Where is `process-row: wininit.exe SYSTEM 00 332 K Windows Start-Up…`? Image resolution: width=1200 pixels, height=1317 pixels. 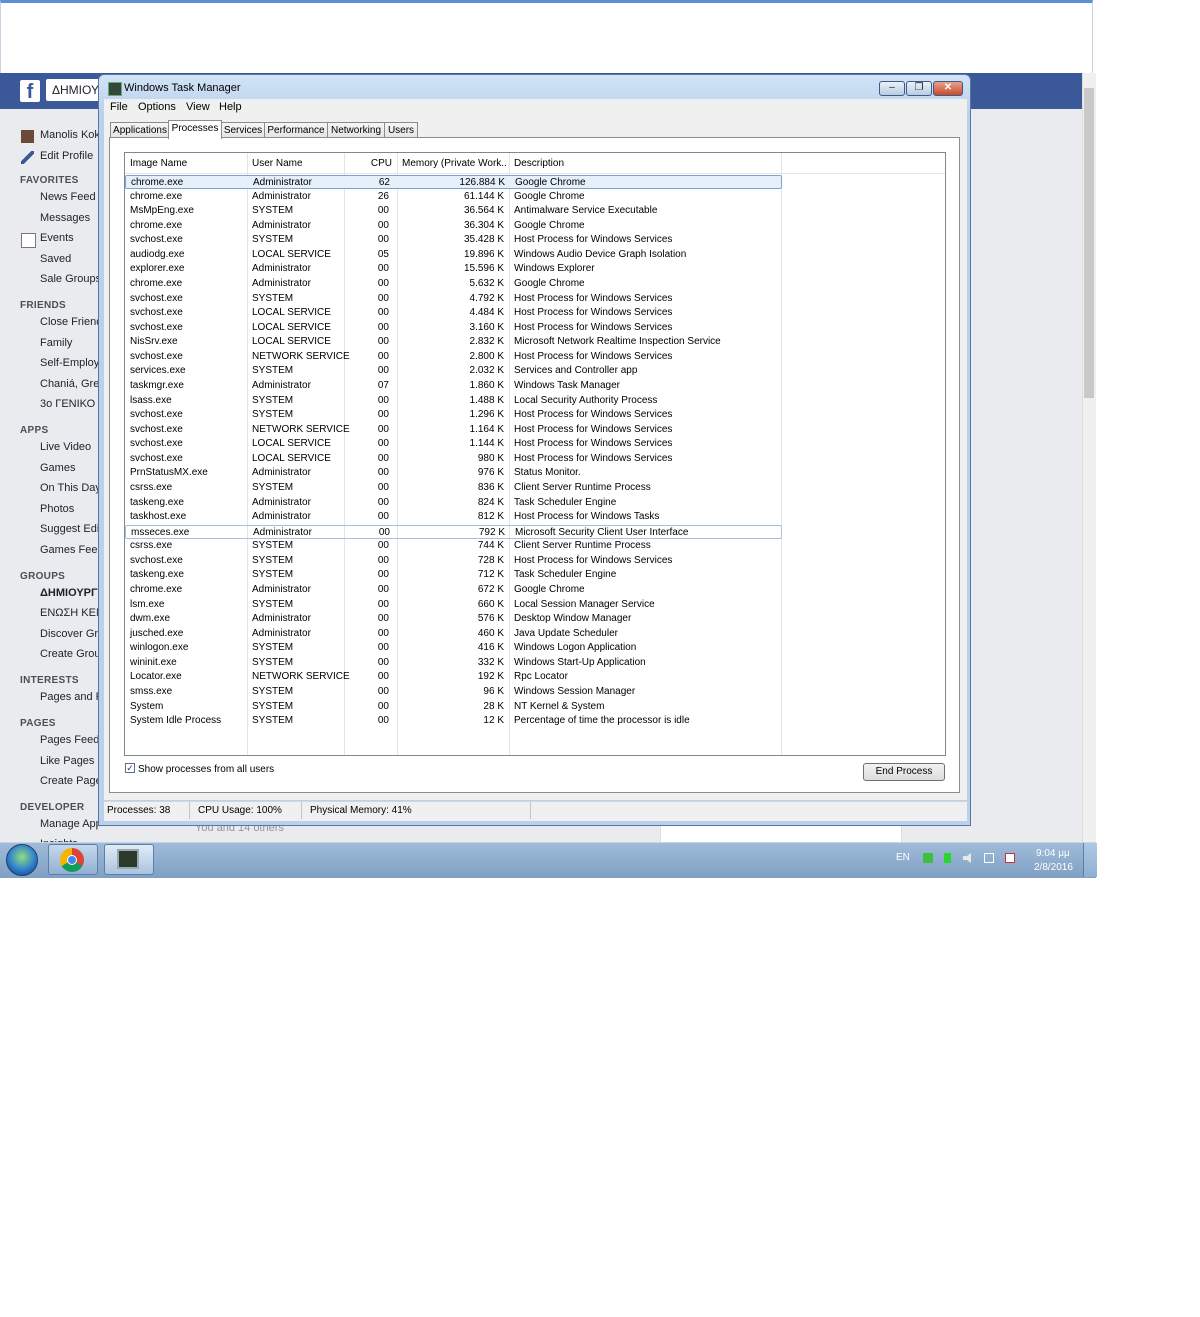
process-row: wininit.exe SYSTEM 00 332 K Windows Start-Up… is located at coordinates (453, 663).